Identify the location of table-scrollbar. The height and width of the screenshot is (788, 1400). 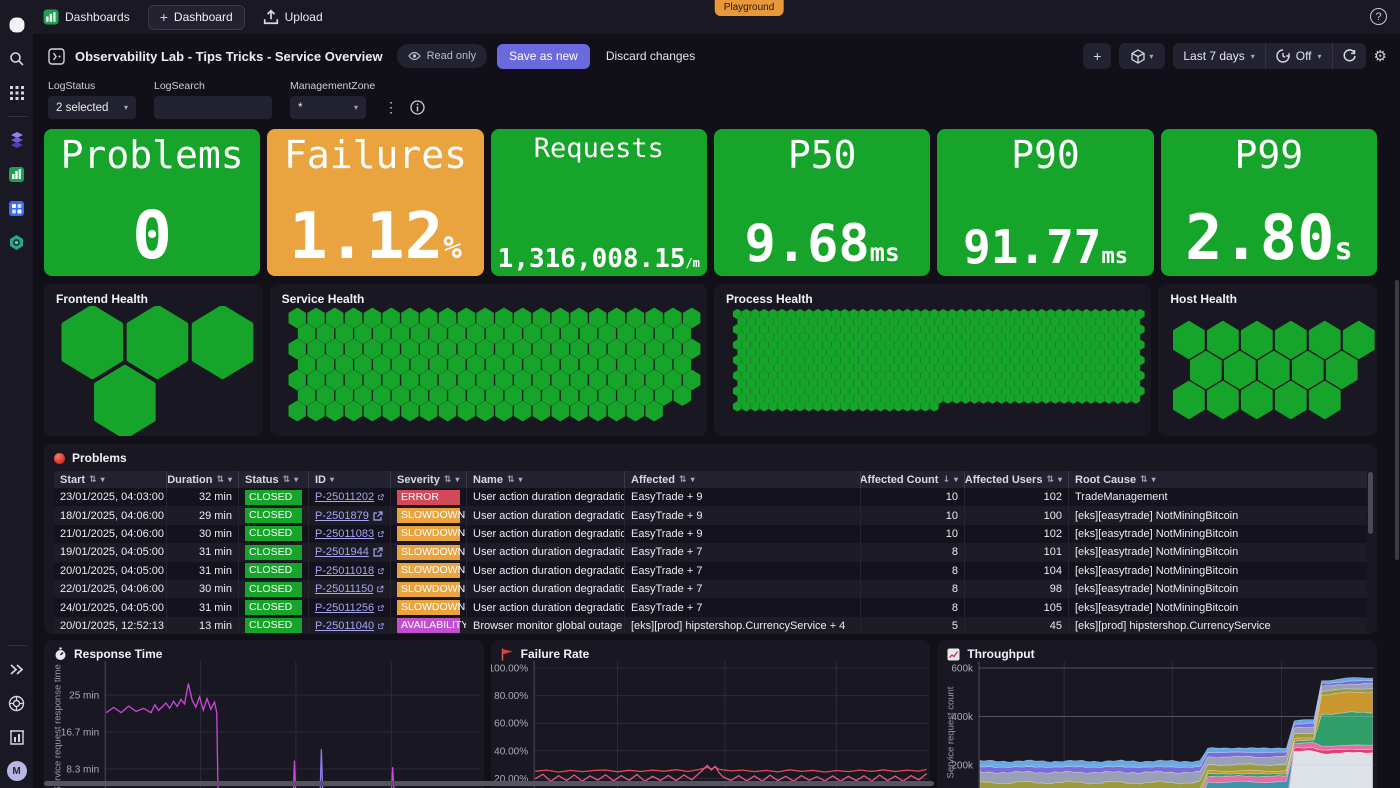
(1370, 503).